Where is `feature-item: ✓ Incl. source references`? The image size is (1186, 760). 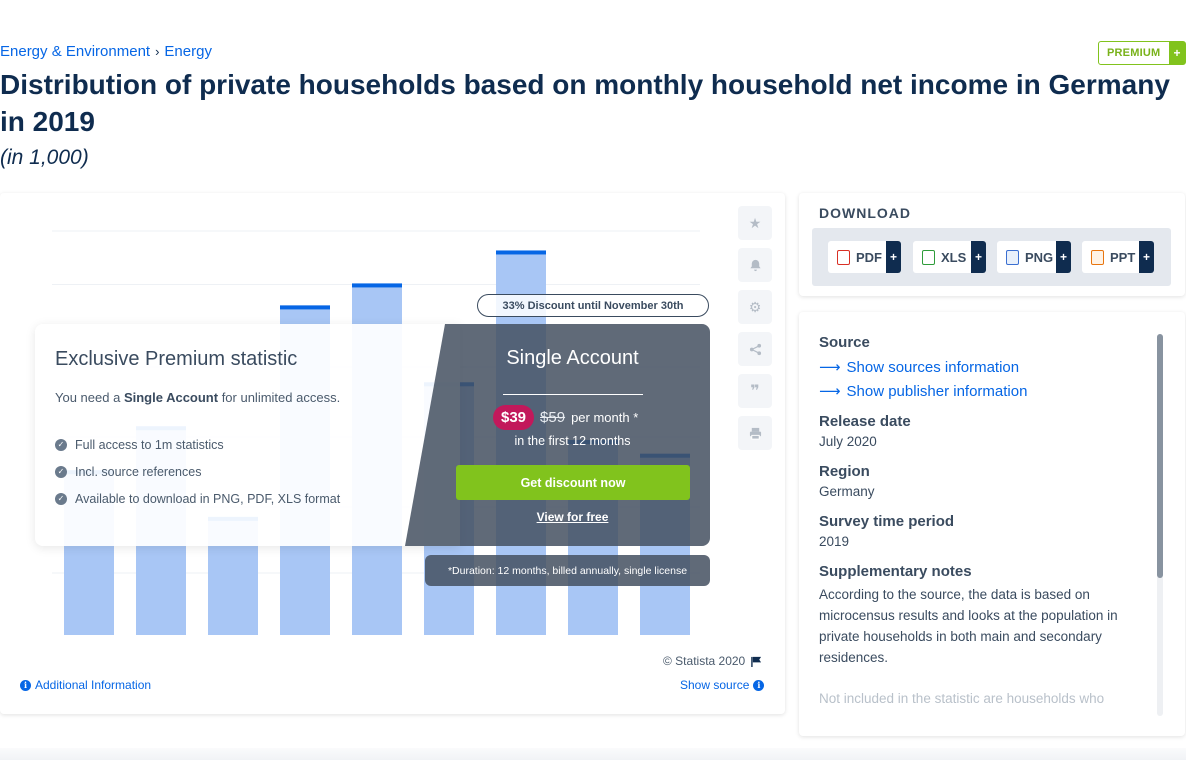
feature-item: ✓ Incl. source references is located at coordinates (197, 471).